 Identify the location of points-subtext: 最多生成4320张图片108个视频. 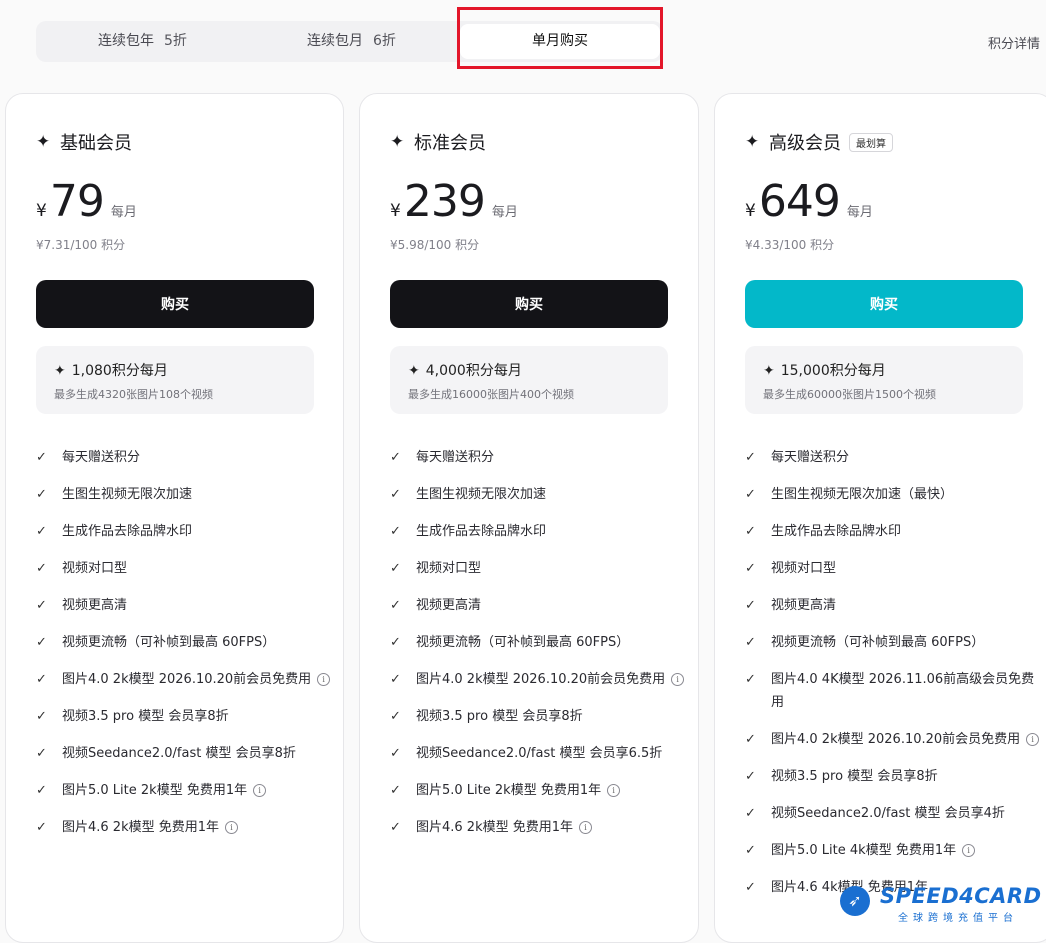
(133, 394).